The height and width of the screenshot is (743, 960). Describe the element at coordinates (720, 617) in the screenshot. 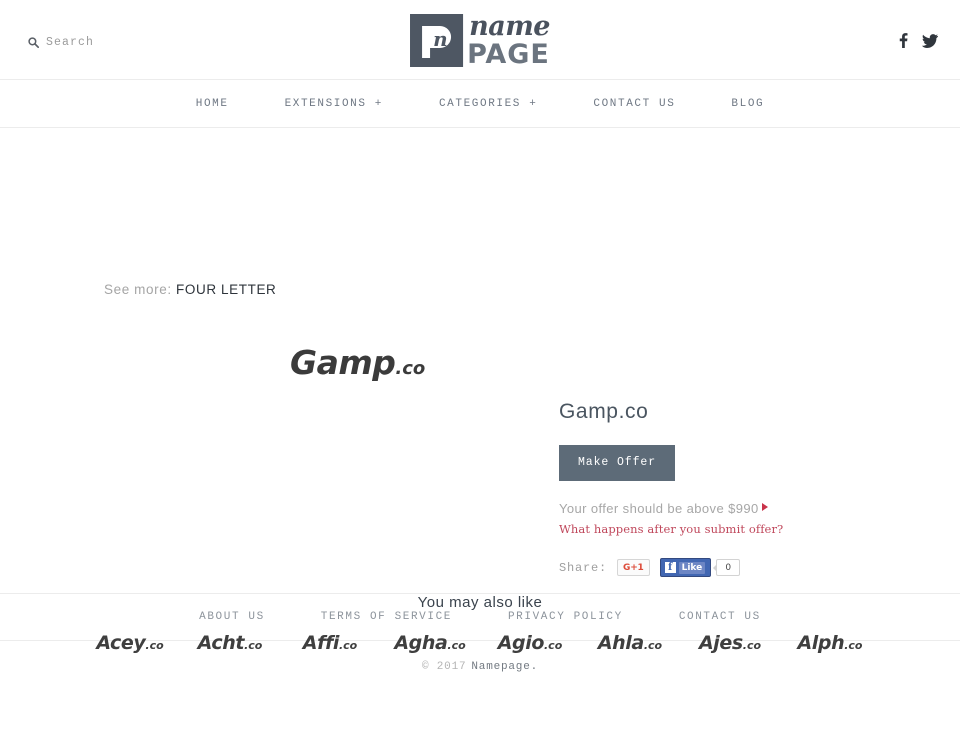

I see `footer-link-contact-us: CONTACT US` at that location.